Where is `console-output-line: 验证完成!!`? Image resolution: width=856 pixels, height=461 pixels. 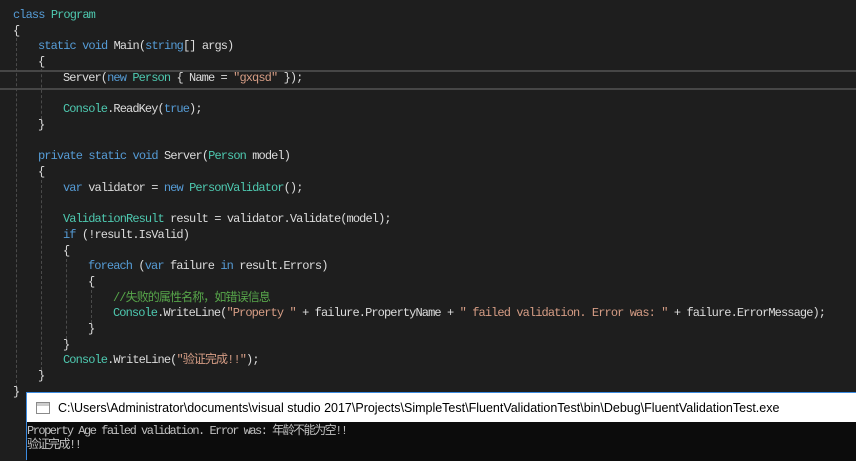 console-output-line: 验证完成!! is located at coordinates (54, 445).